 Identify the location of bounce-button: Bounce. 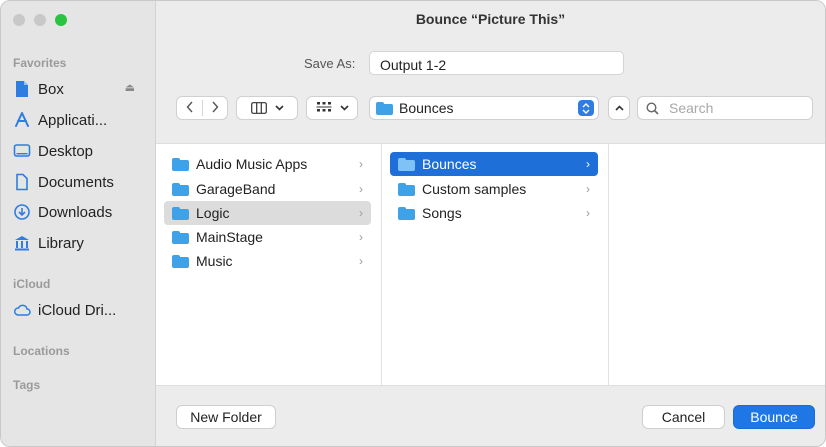
(774, 417).